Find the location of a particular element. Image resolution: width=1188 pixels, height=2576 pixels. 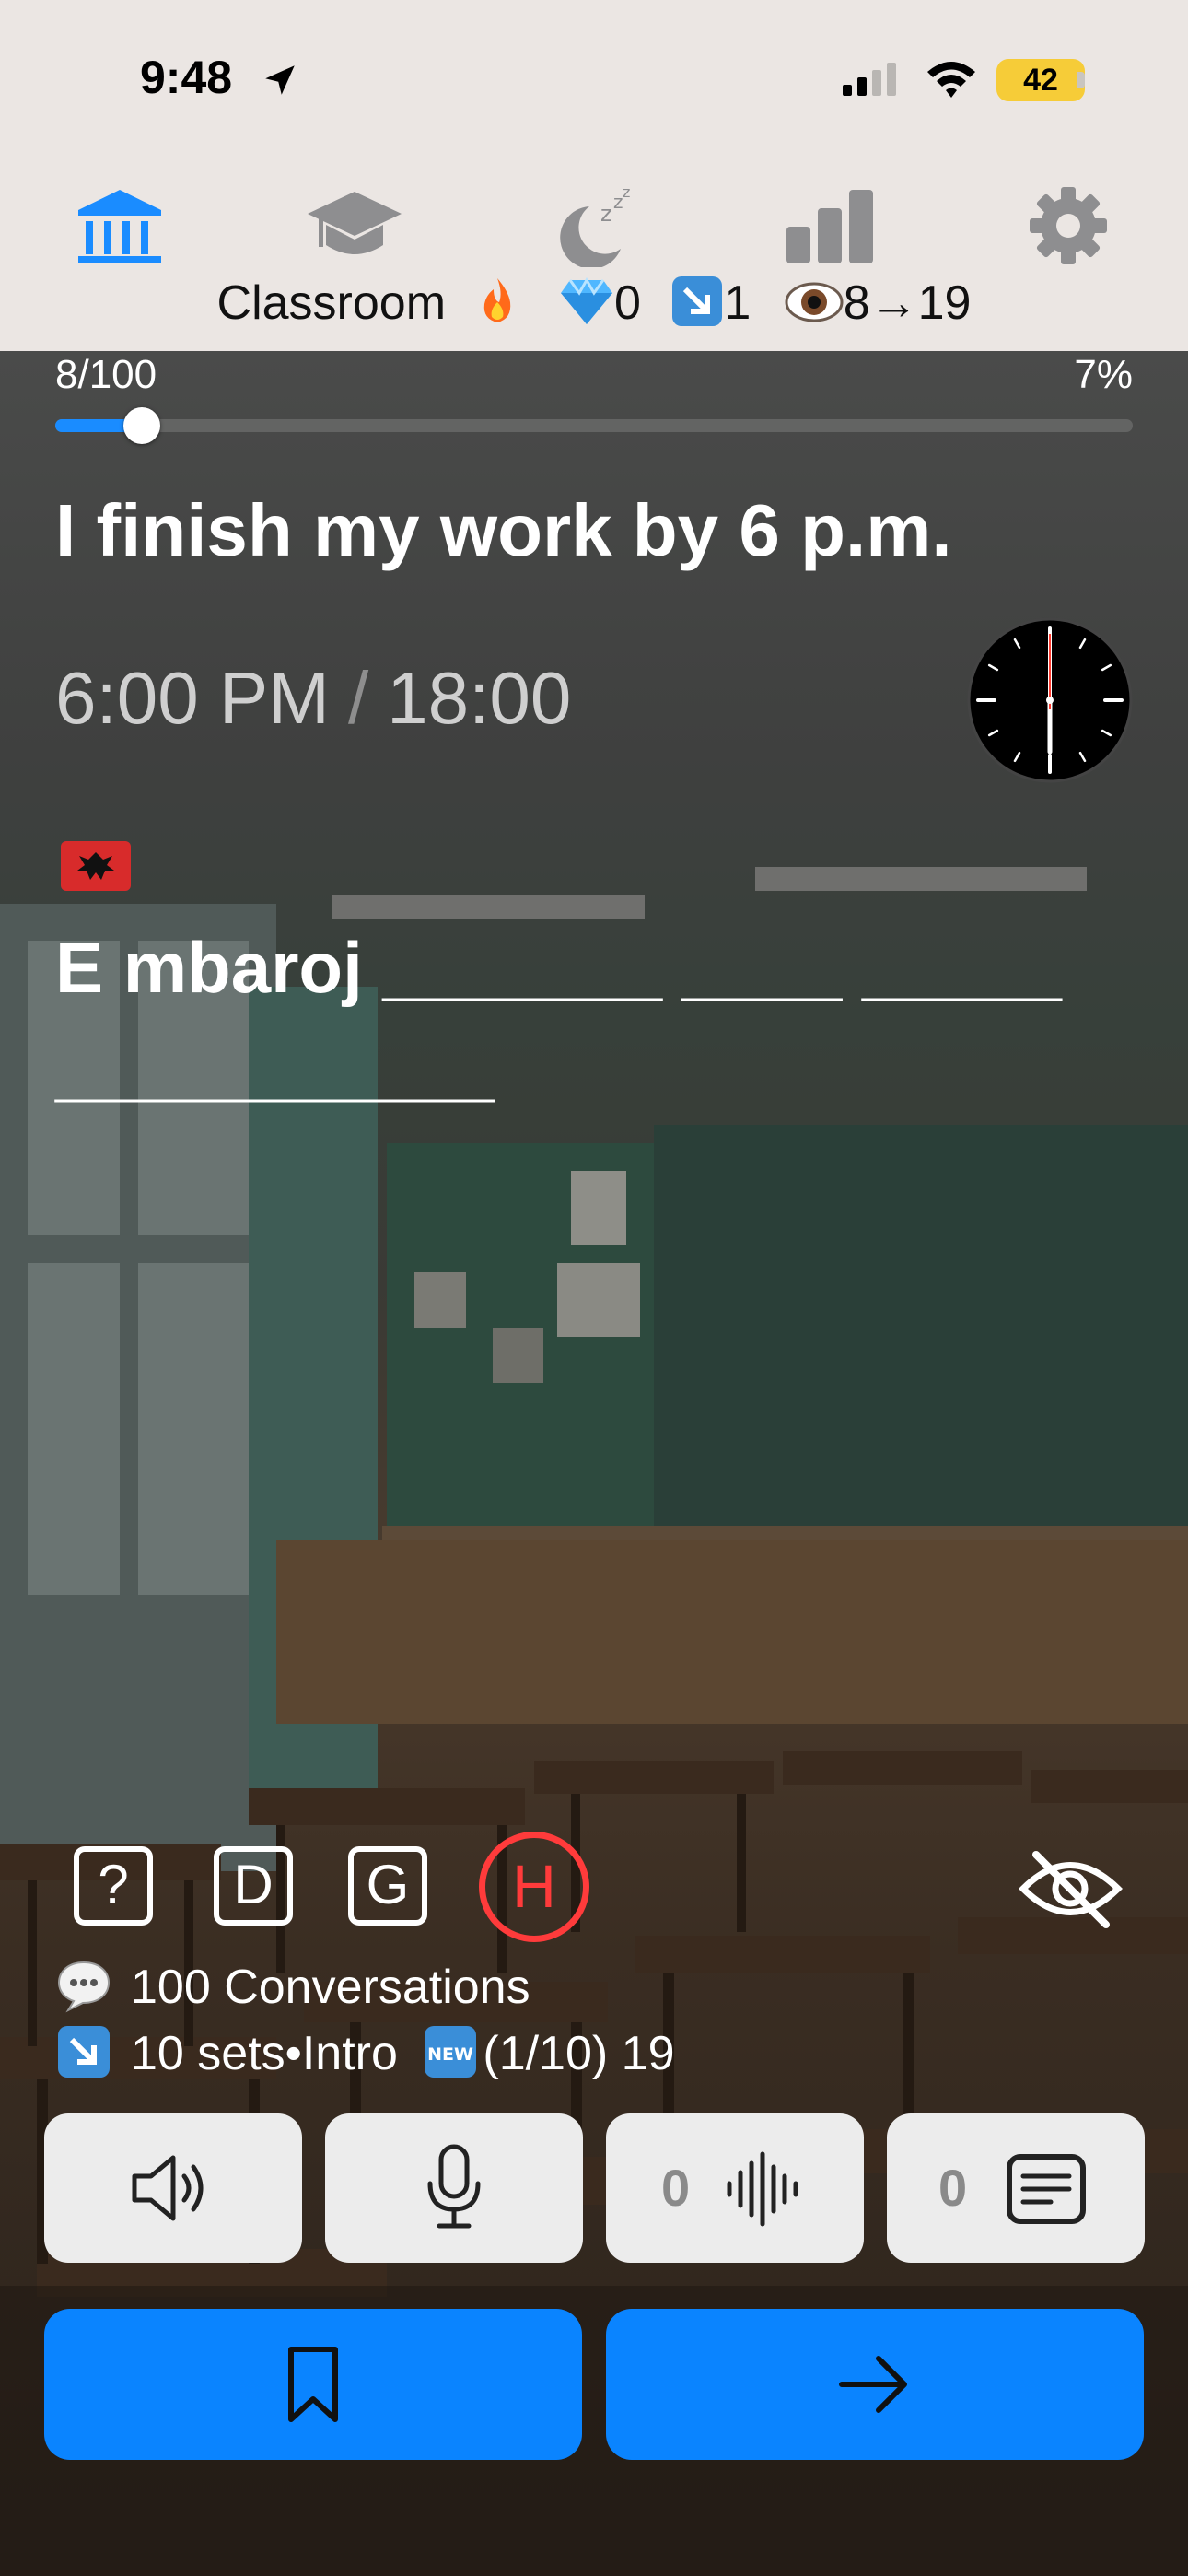

hint-d-button: D is located at coordinates (253, 1886).